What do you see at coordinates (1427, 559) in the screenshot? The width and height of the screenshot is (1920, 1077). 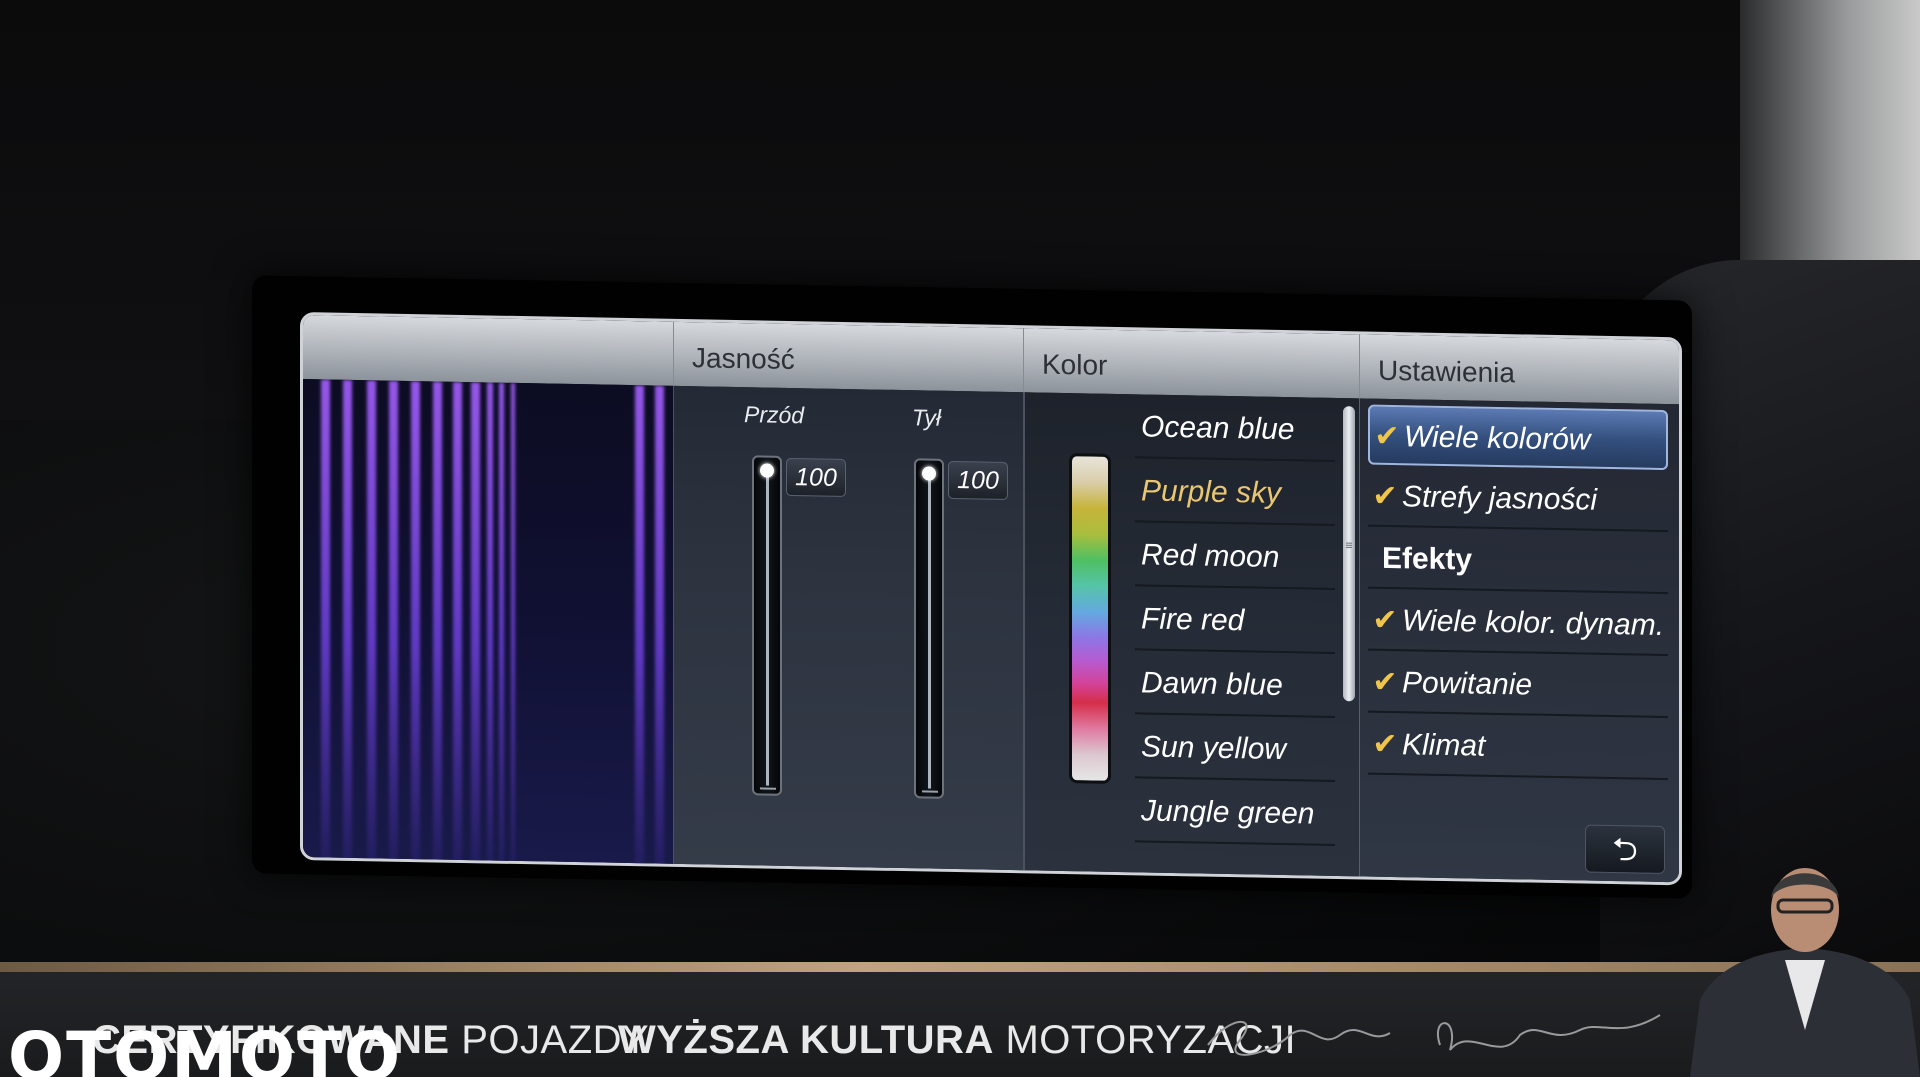 I see `settings-option-label: Efekty` at bounding box center [1427, 559].